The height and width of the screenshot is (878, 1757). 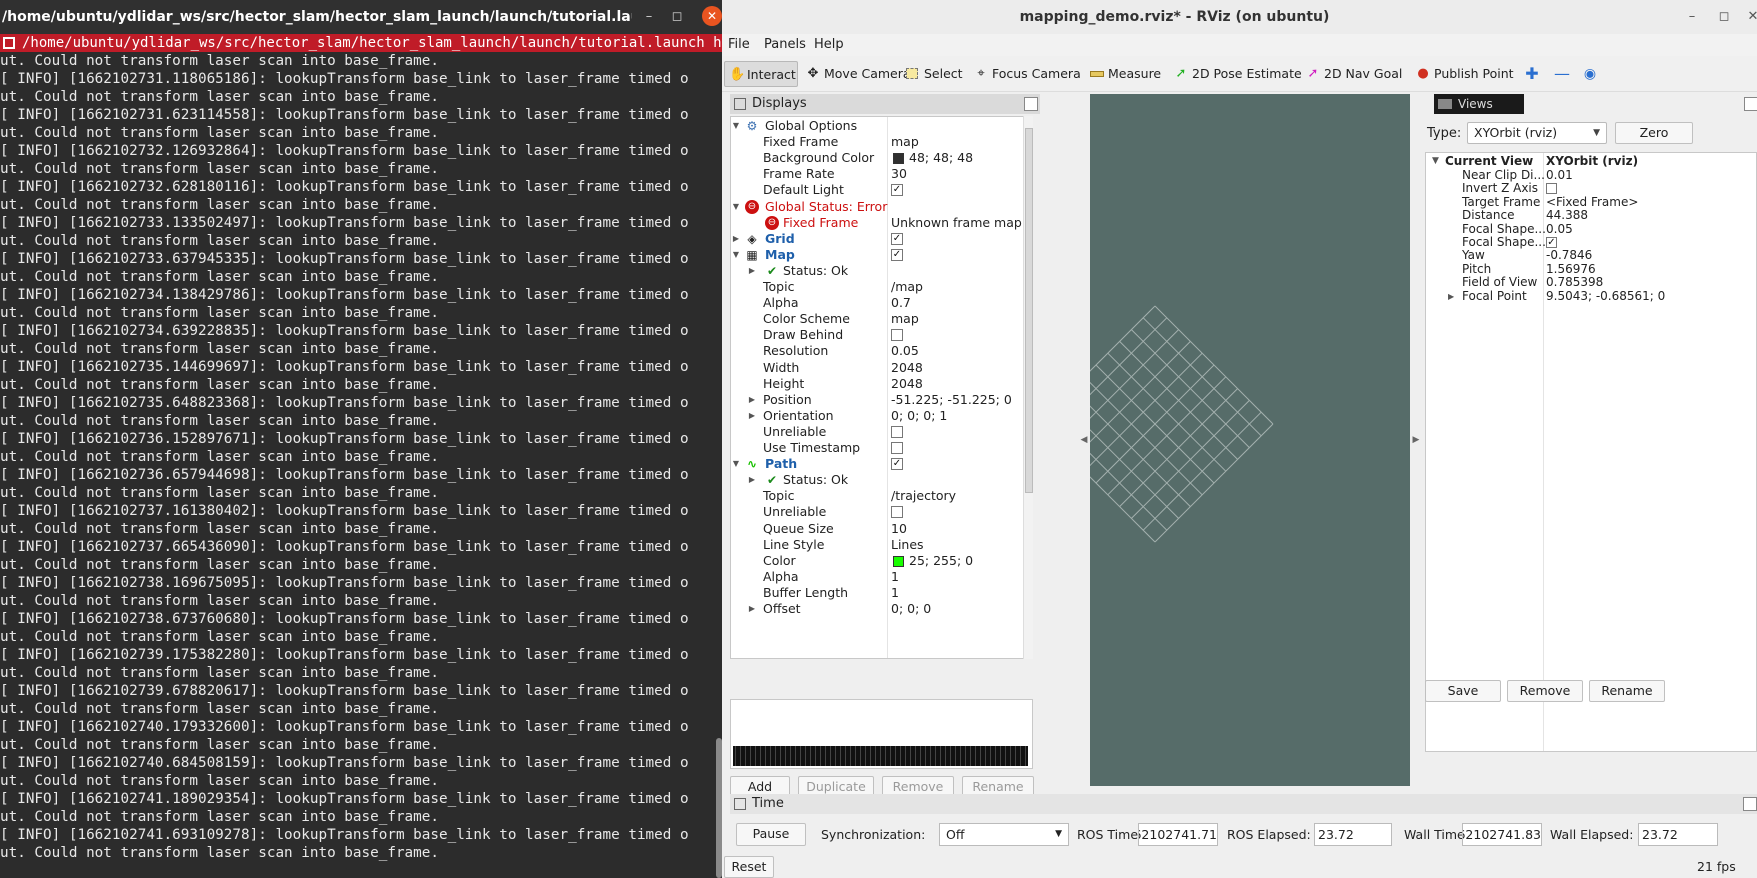 What do you see at coordinates (829, 45) in the screenshot?
I see `menu-help: Help` at bounding box center [829, 45].